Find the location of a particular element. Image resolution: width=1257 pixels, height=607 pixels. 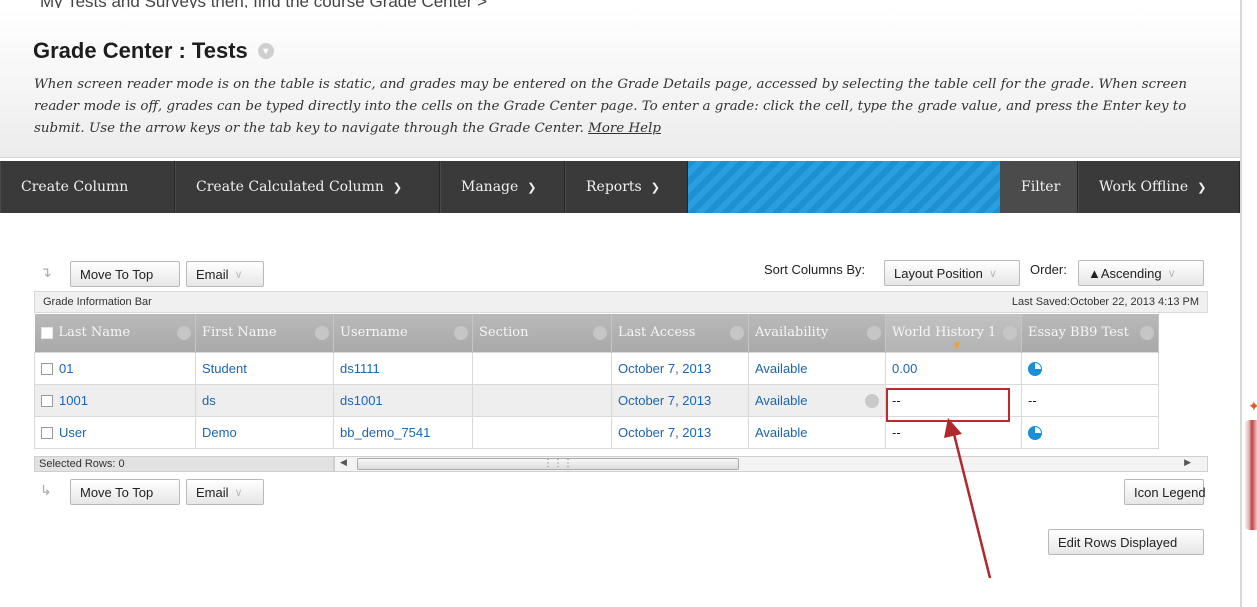

reports-menu: Reports ❯ is located at coordinates (626, 187).